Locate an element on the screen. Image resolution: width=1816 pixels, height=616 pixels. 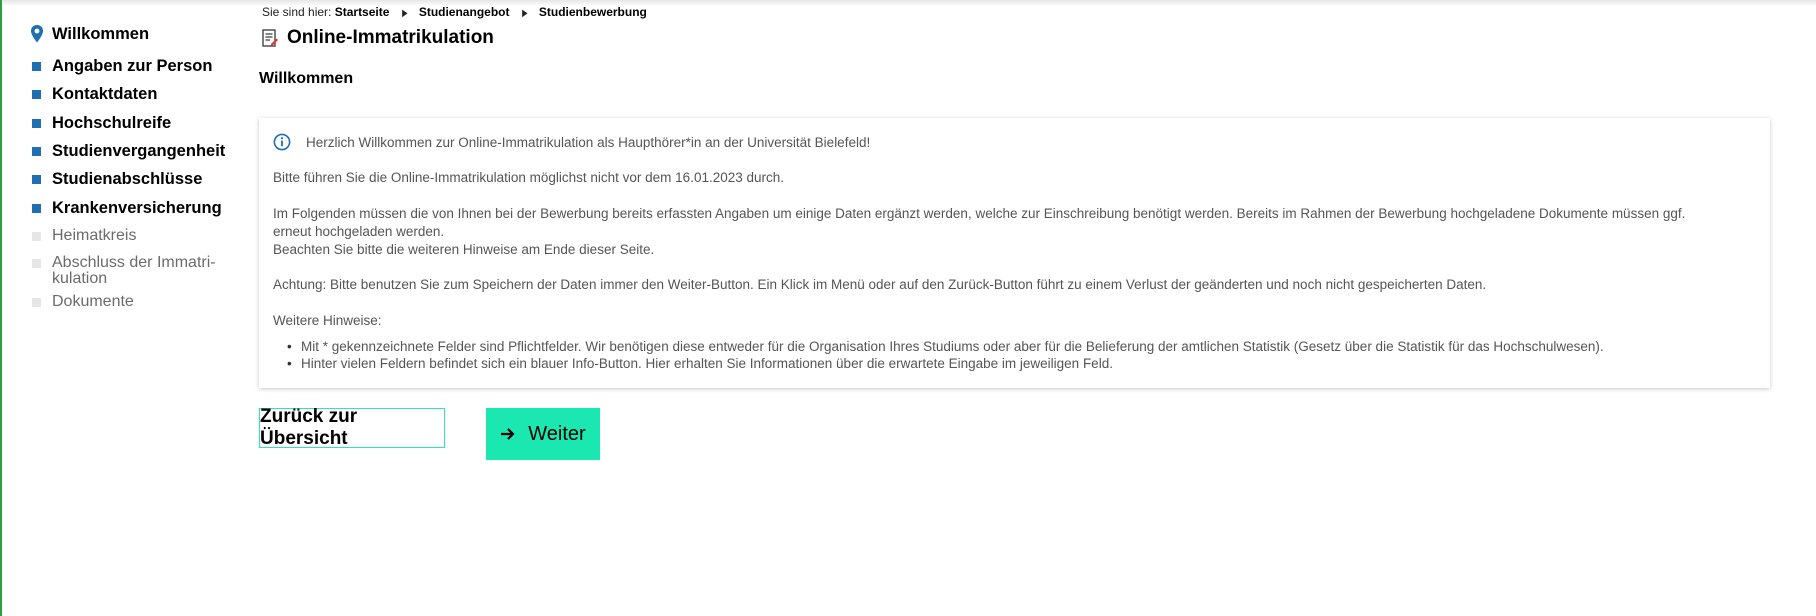
sidebar-item-label: Krankenversicherung is located at coordinates (137, 208).